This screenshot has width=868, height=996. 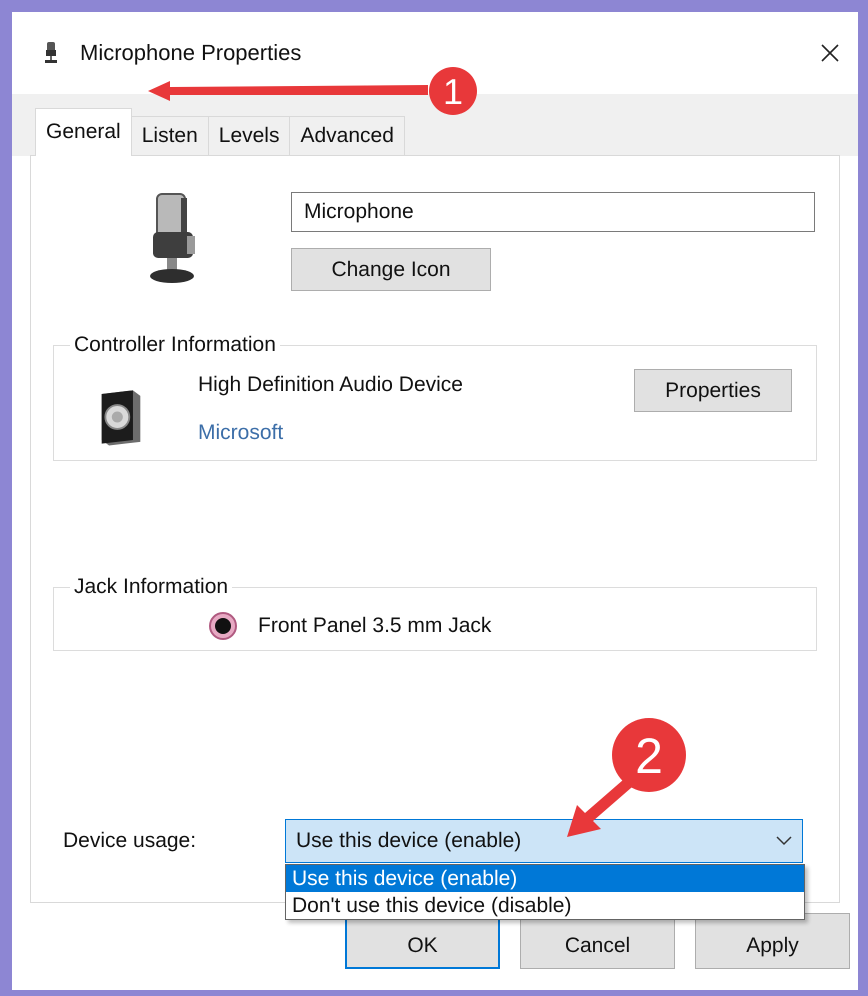 I want to click on annotation-number: 1, so click(x=453, y=91).